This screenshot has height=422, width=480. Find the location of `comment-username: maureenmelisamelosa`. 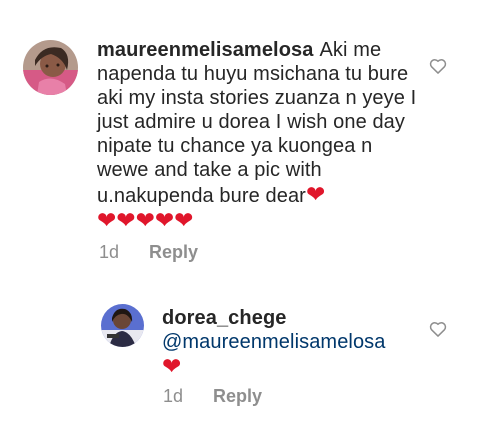

comment-username: maureenmelisamelosa is located at coordinates (205, 50).